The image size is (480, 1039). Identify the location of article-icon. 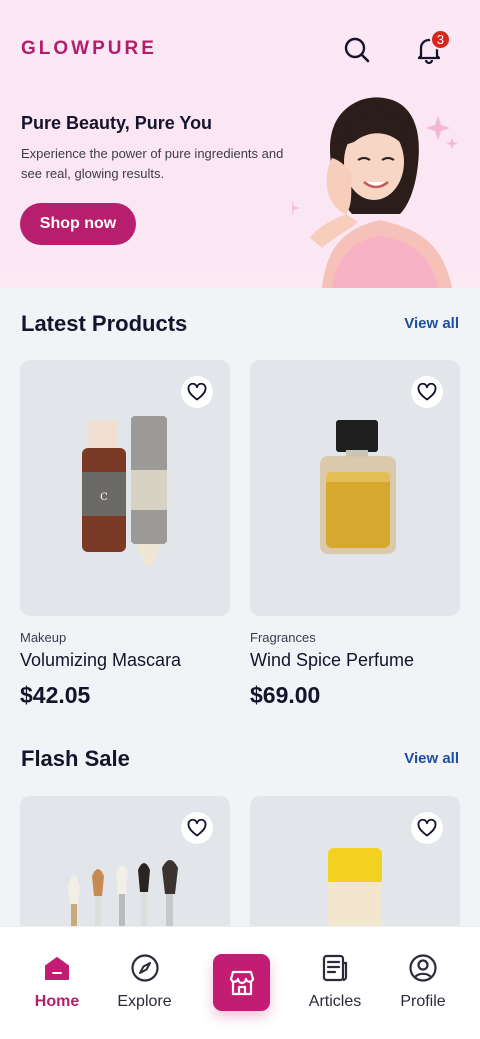
(335, 968).